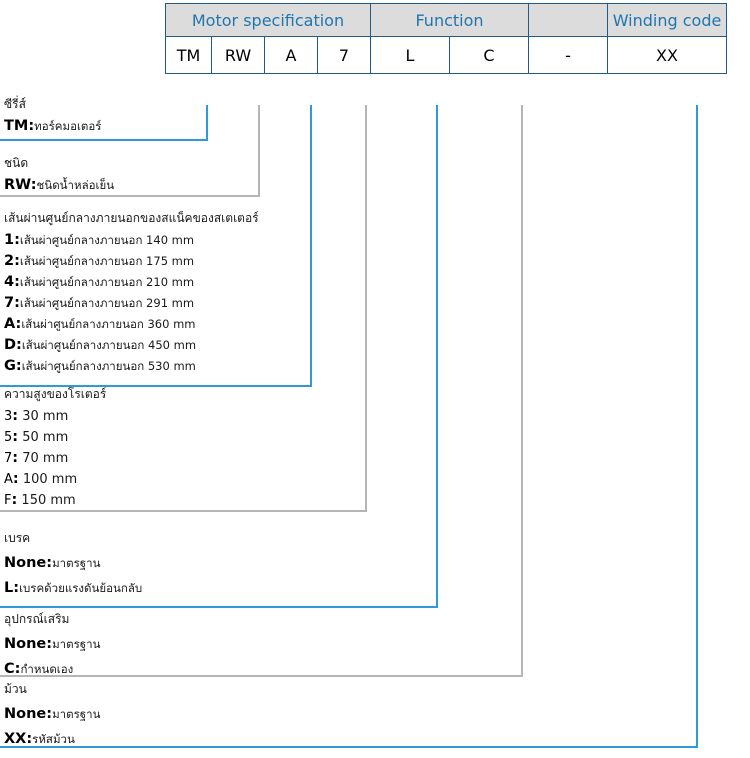  Describe the element at coordinates (667, 55) in the screenshot. I see `code-cell-winding: XX` at that location.